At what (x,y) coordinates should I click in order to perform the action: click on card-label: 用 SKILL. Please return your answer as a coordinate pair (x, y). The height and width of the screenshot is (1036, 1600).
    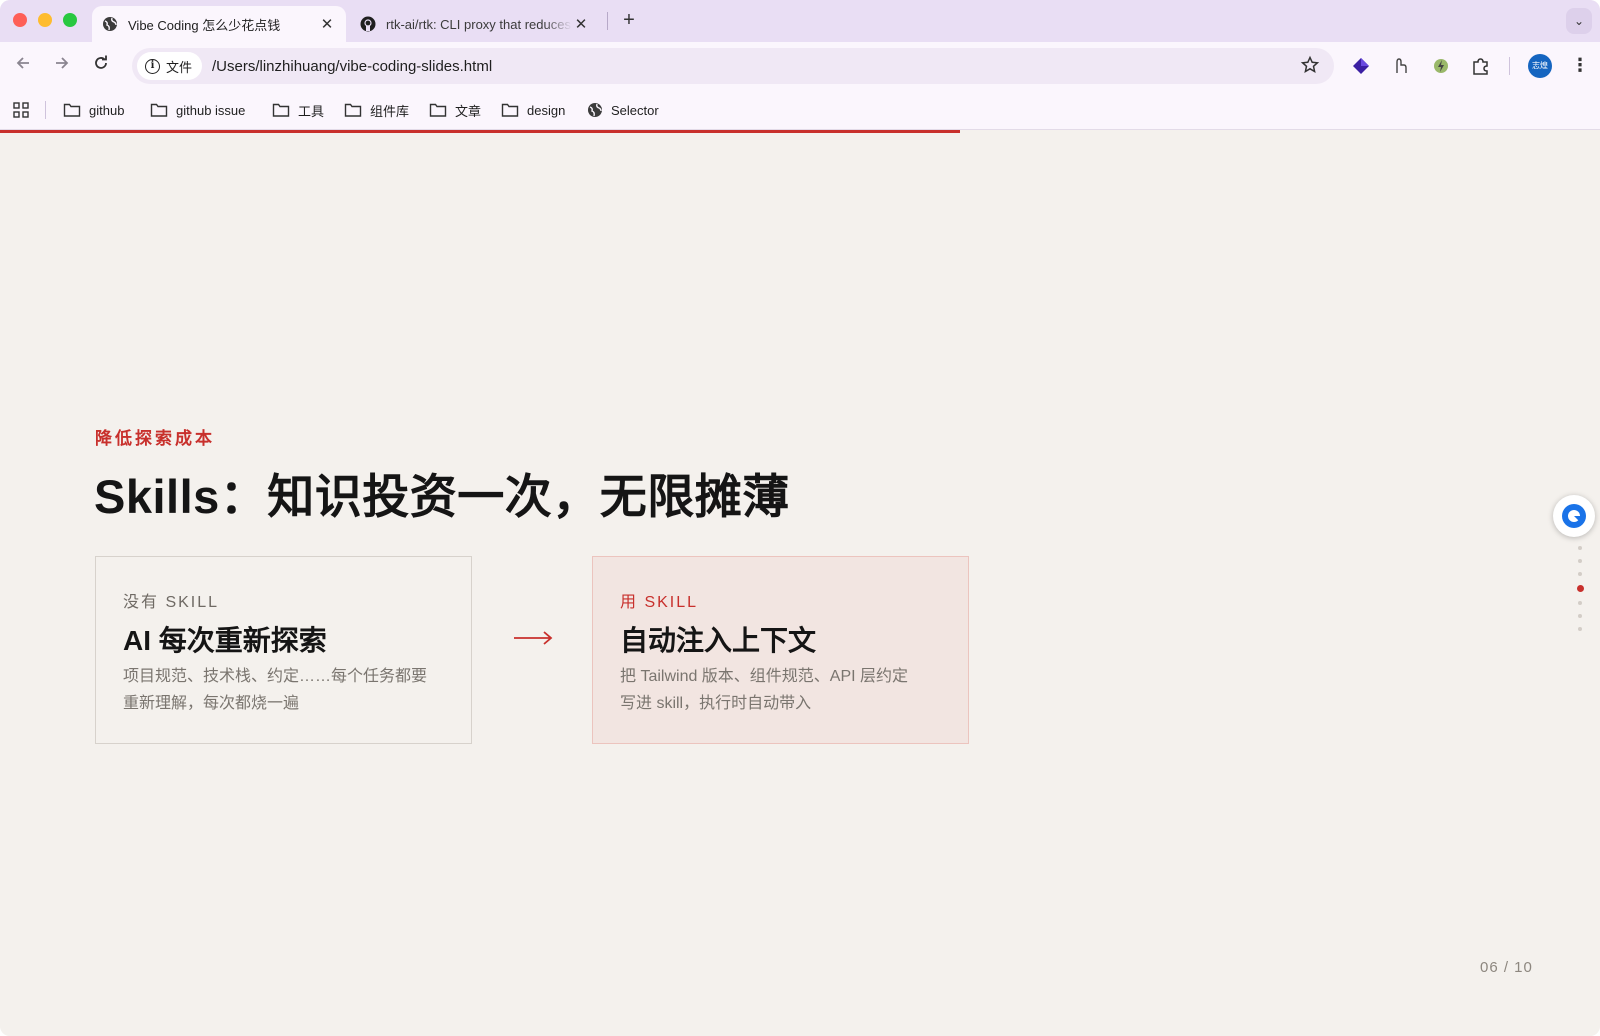
    Looking at the image, I should click on (659, 602).